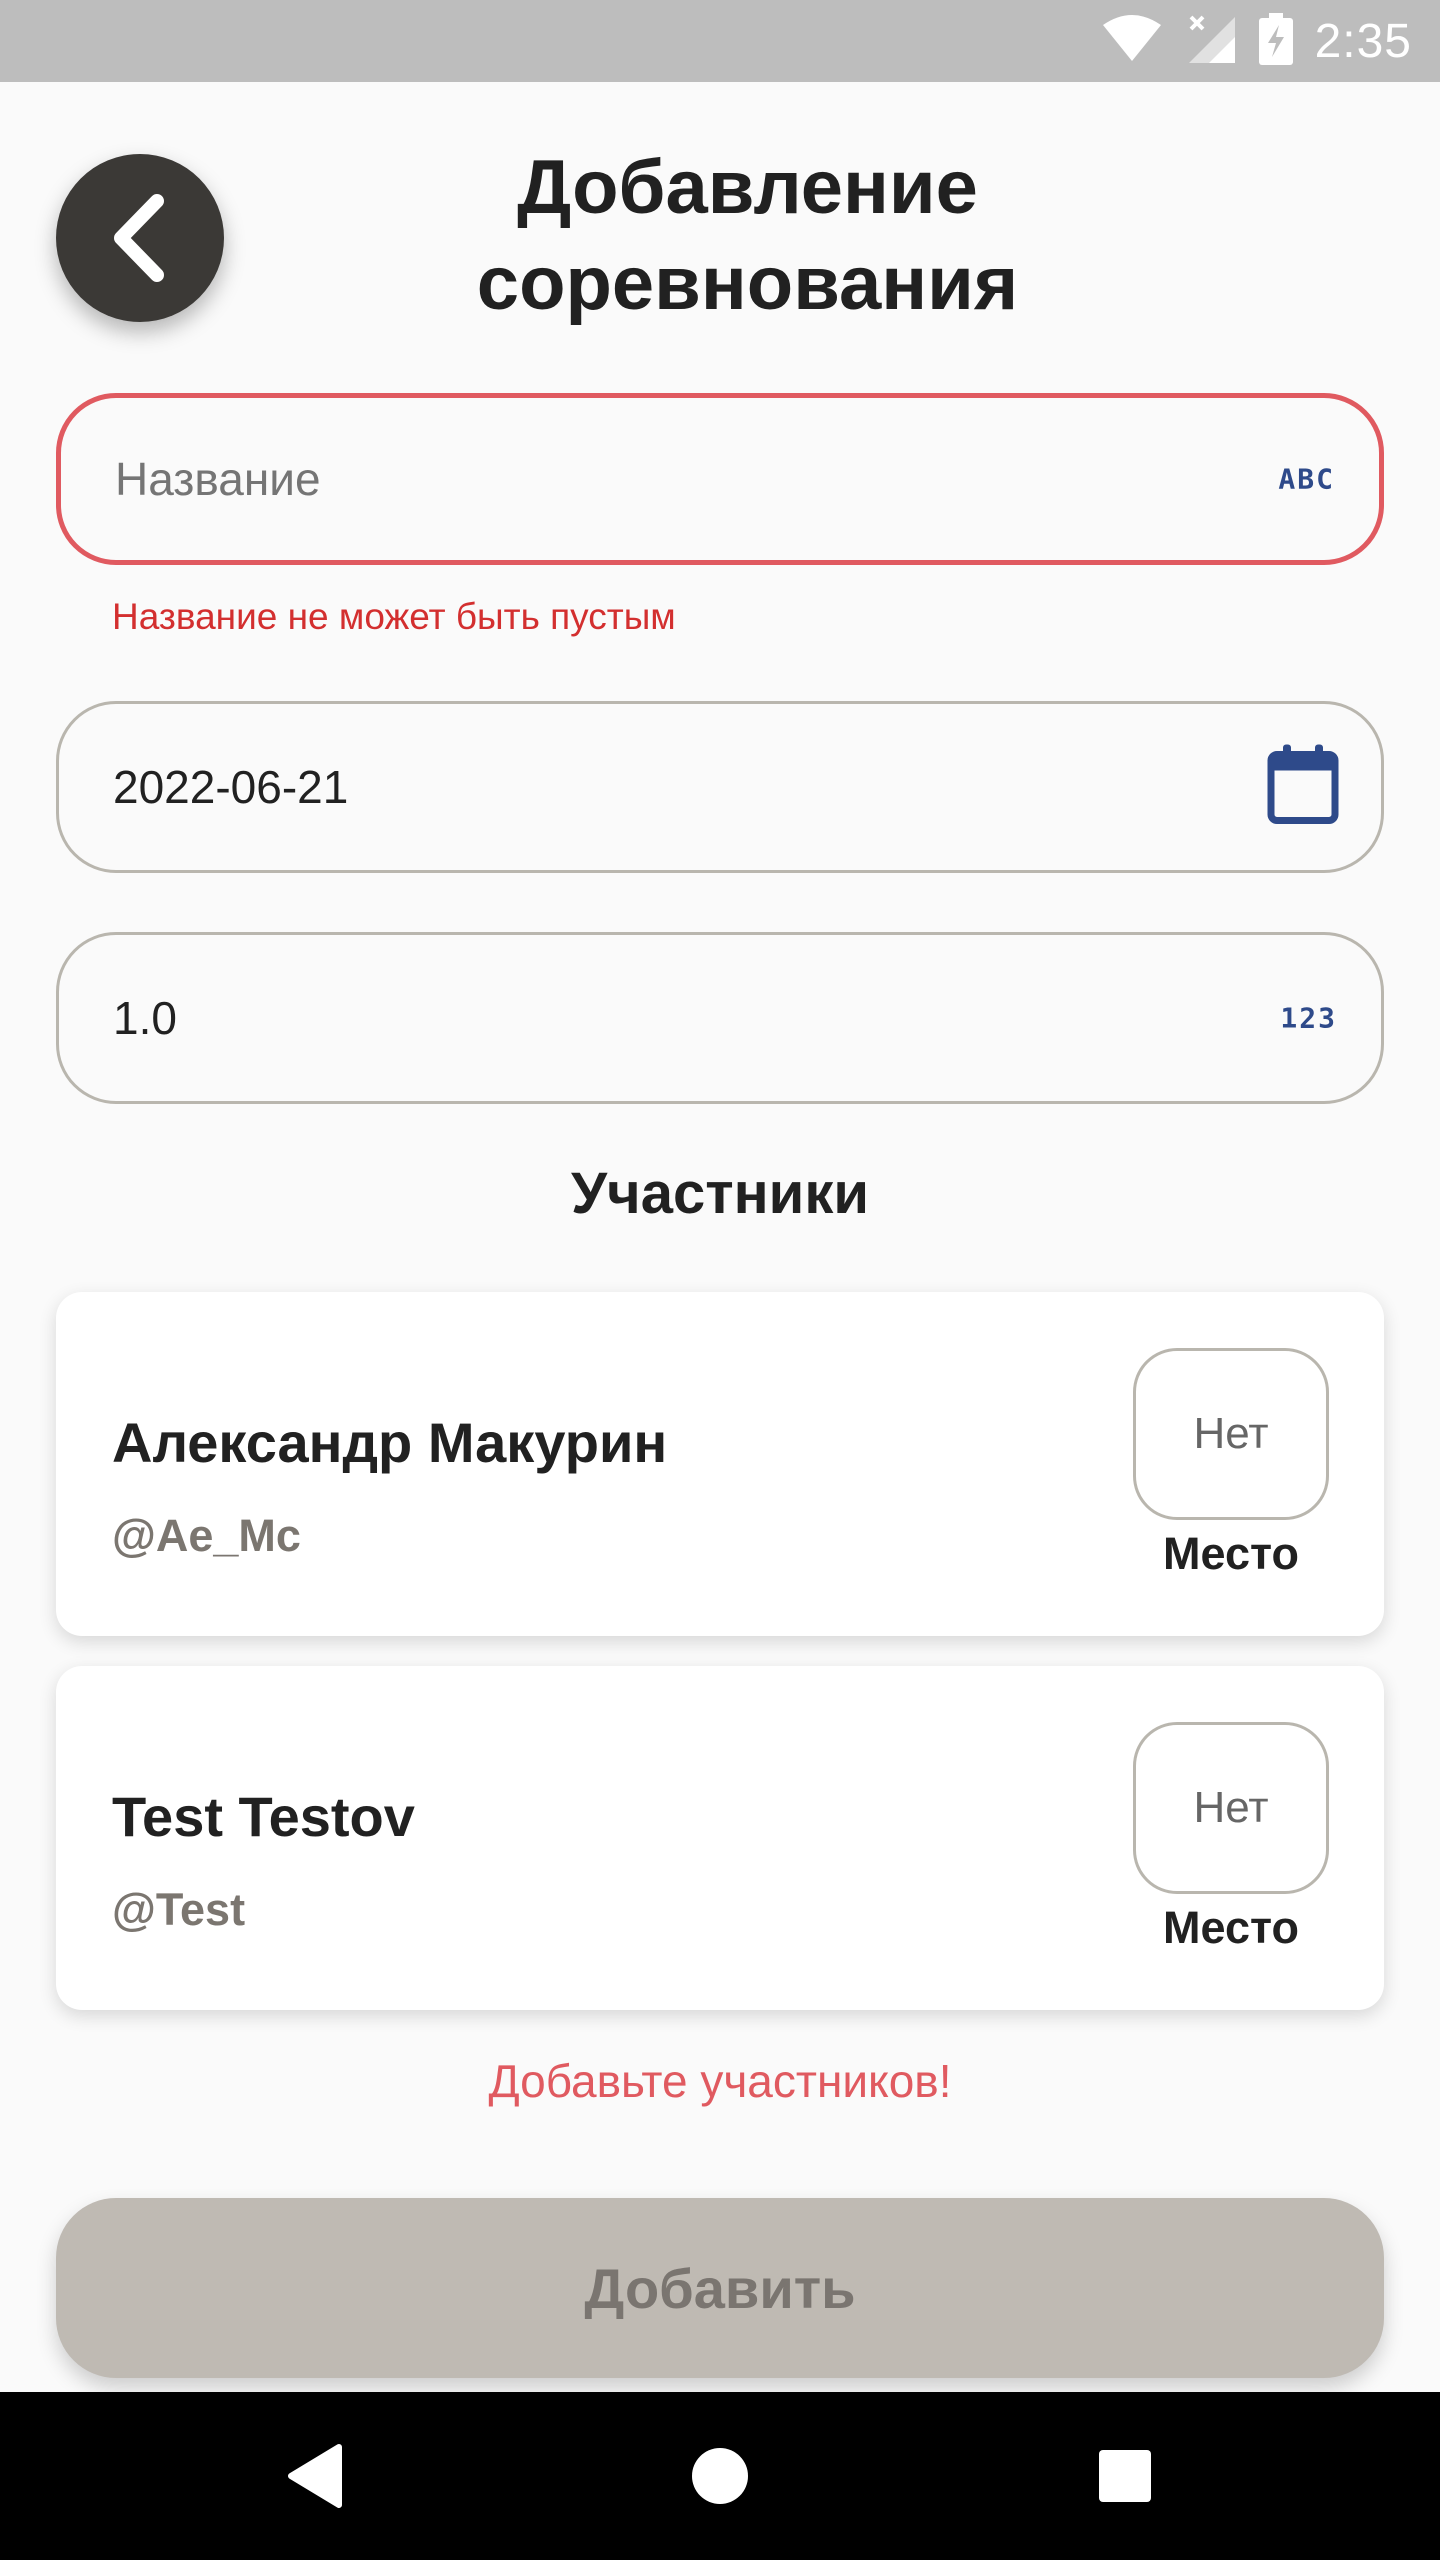 This screenshot has width=1440, height=2560. Describe the element at coordinates (390, 1442) in the screenshot. I see `participant-name: Александр Макурин` at that location.